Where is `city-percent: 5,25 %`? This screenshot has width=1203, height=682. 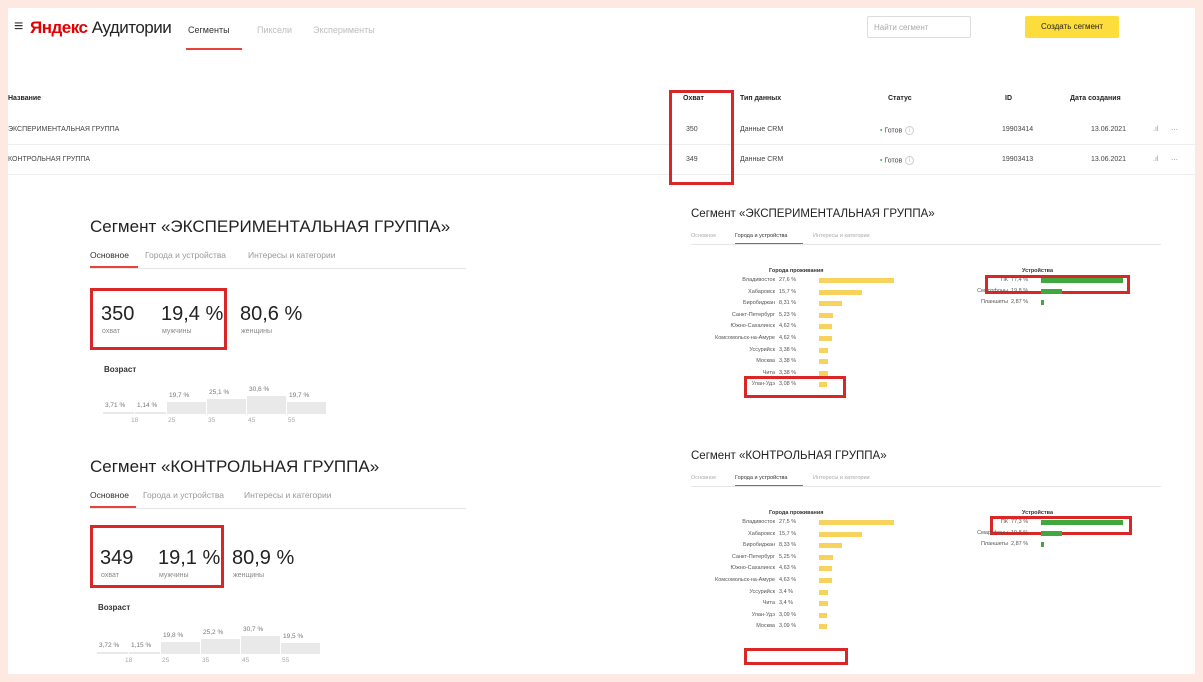 city-percent: 5,25 % is located at coordinates (788, 556).